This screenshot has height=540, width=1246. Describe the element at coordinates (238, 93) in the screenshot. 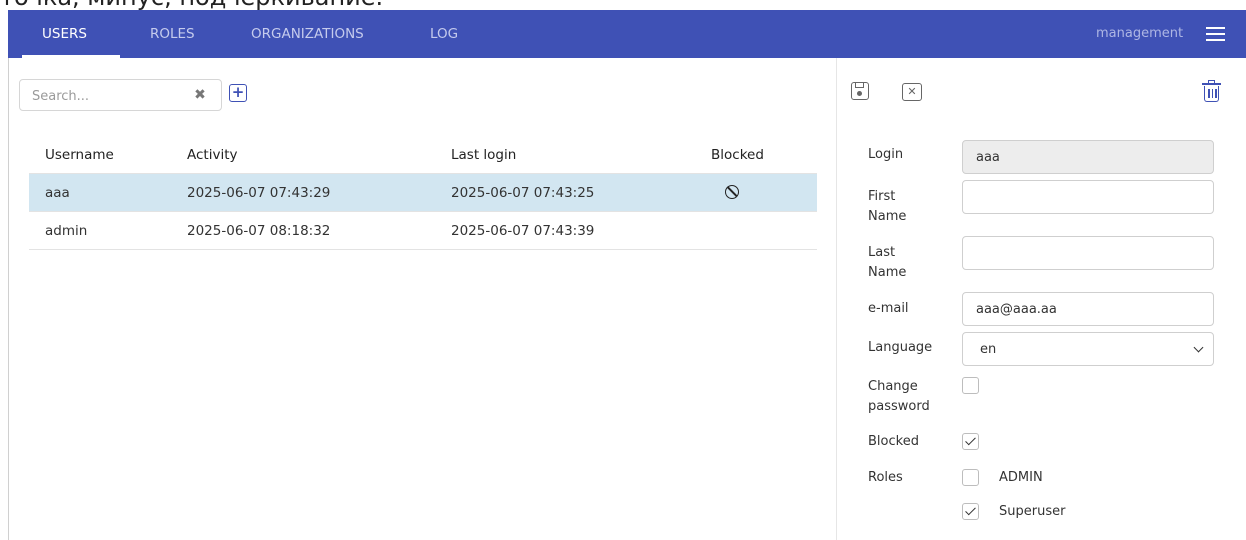

I see `add-user-icon: +` at that location.